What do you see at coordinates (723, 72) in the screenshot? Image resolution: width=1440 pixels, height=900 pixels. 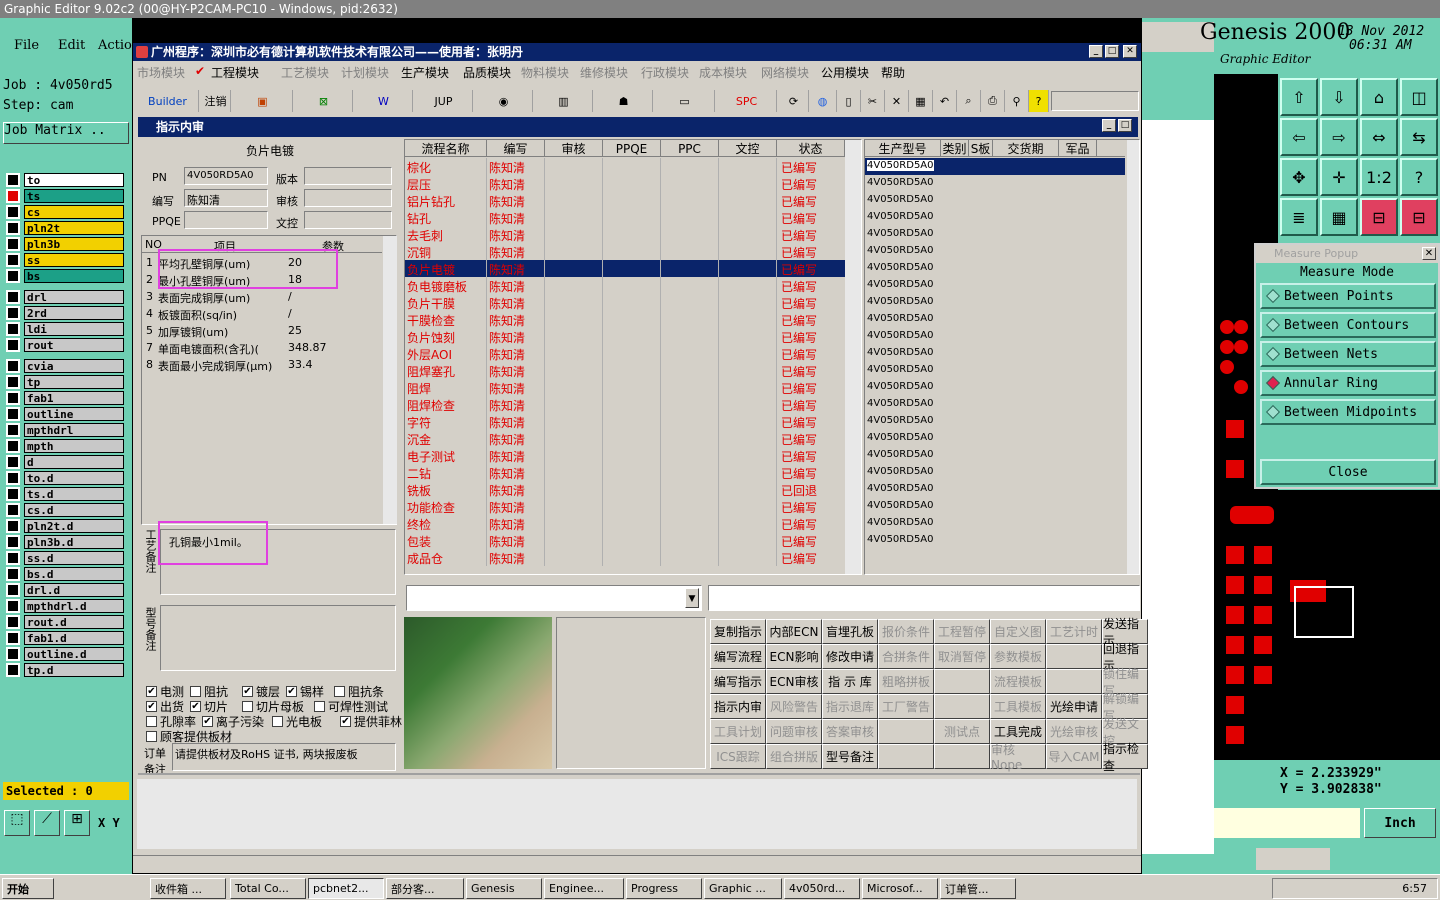 I see `menu-item: 成本模块` at bounding box center [723, 72].